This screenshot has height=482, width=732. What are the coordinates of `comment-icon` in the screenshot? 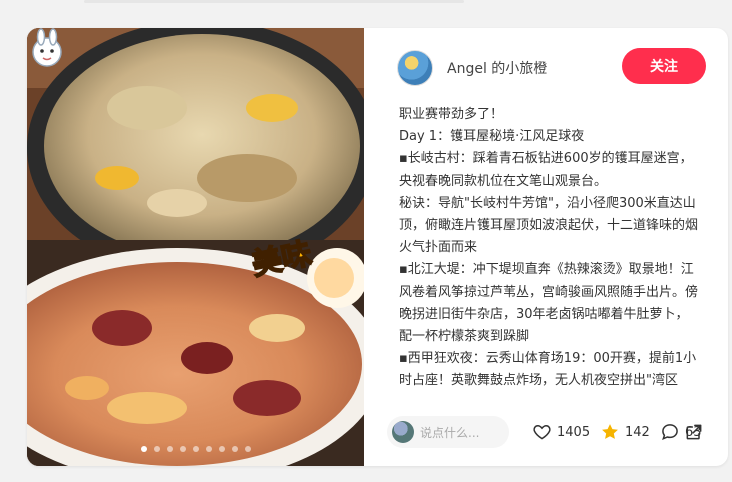 It's located at (670, 432).